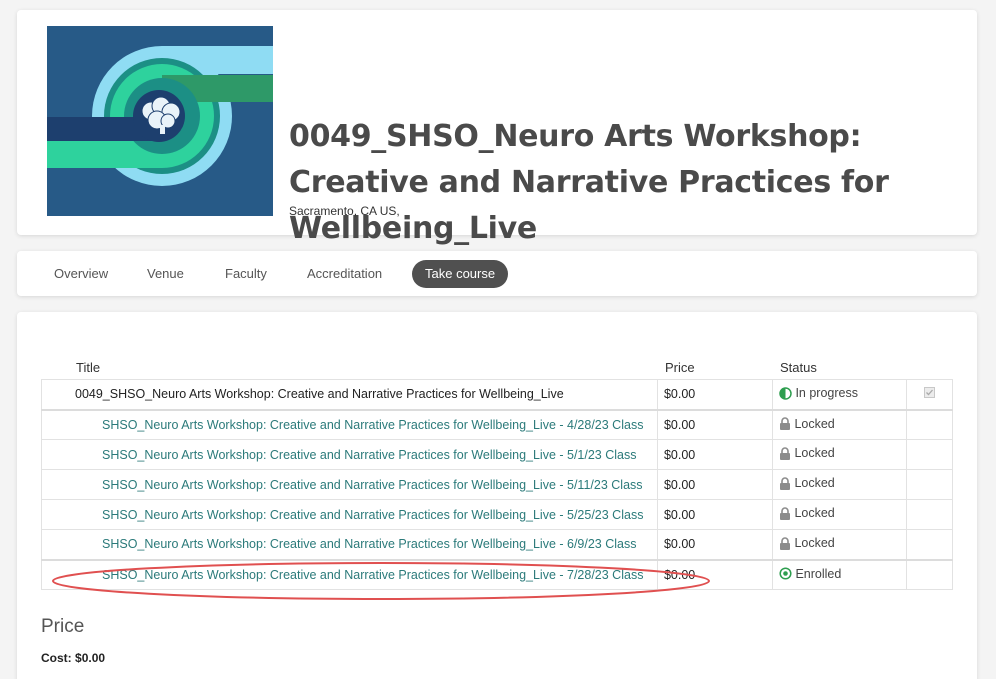 This screenshot has width=996, height=679. What do you see at coordinates (90, 658) in the screenshot?
I see `cost-value: $0.00` at bounding box center [90, 658].